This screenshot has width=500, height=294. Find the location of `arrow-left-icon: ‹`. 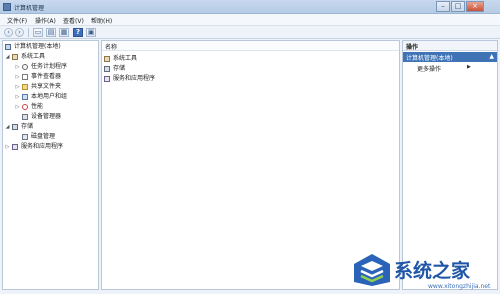

arrow-left-icon: ‹ is located at coordinates (8, 32).